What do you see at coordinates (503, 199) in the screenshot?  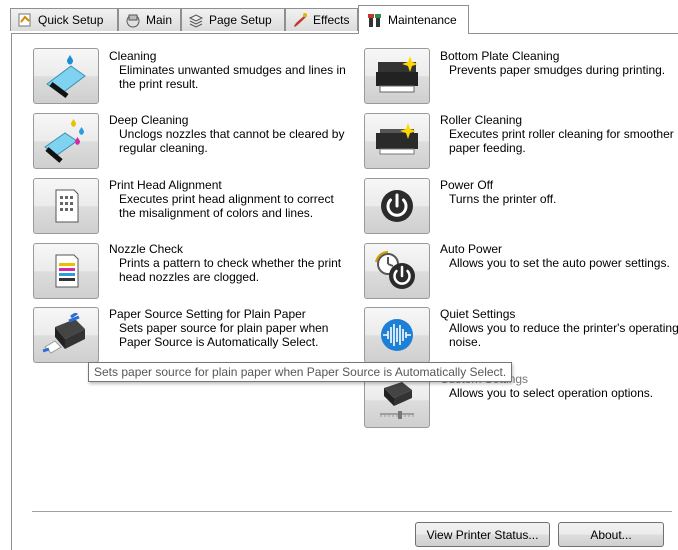 I see `power-off-desc: Turns the printer off.` at bounding box center [503, 199].